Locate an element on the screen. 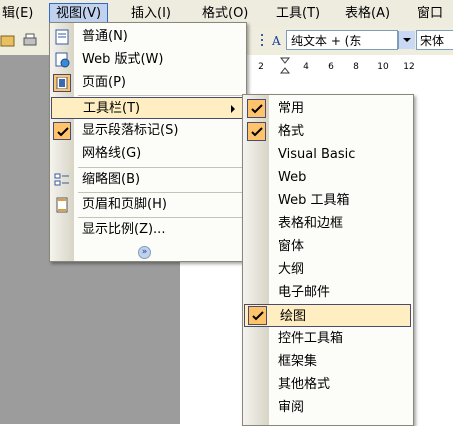  toolbar-item-tables-and-borders: 表格和边框 is located at coordinates (327, 223).